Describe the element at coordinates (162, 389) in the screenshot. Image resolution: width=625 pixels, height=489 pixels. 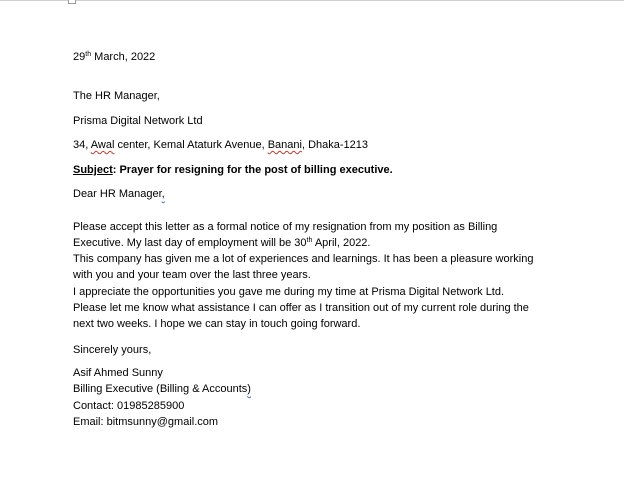
I see `sender-title: Billing Executive (Billing & Accounts)` at that location.